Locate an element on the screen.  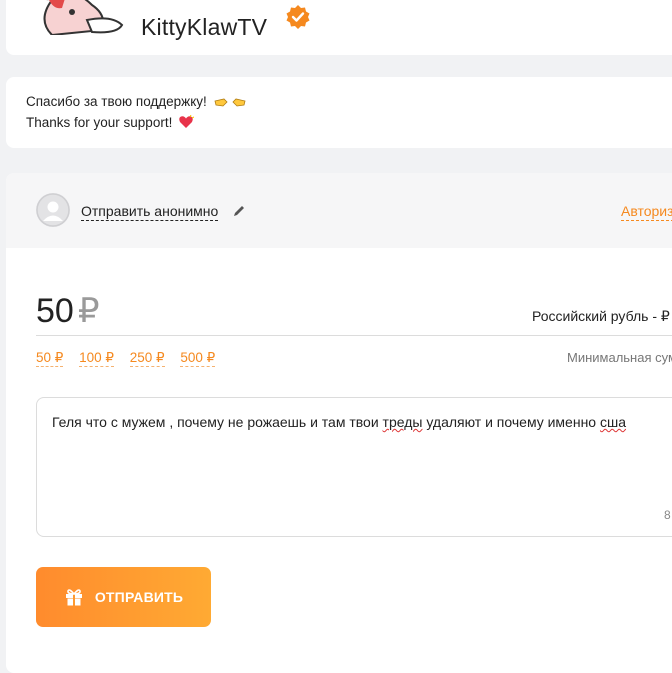
misspelled-word-1: треды is located at coordinates (402, 422).